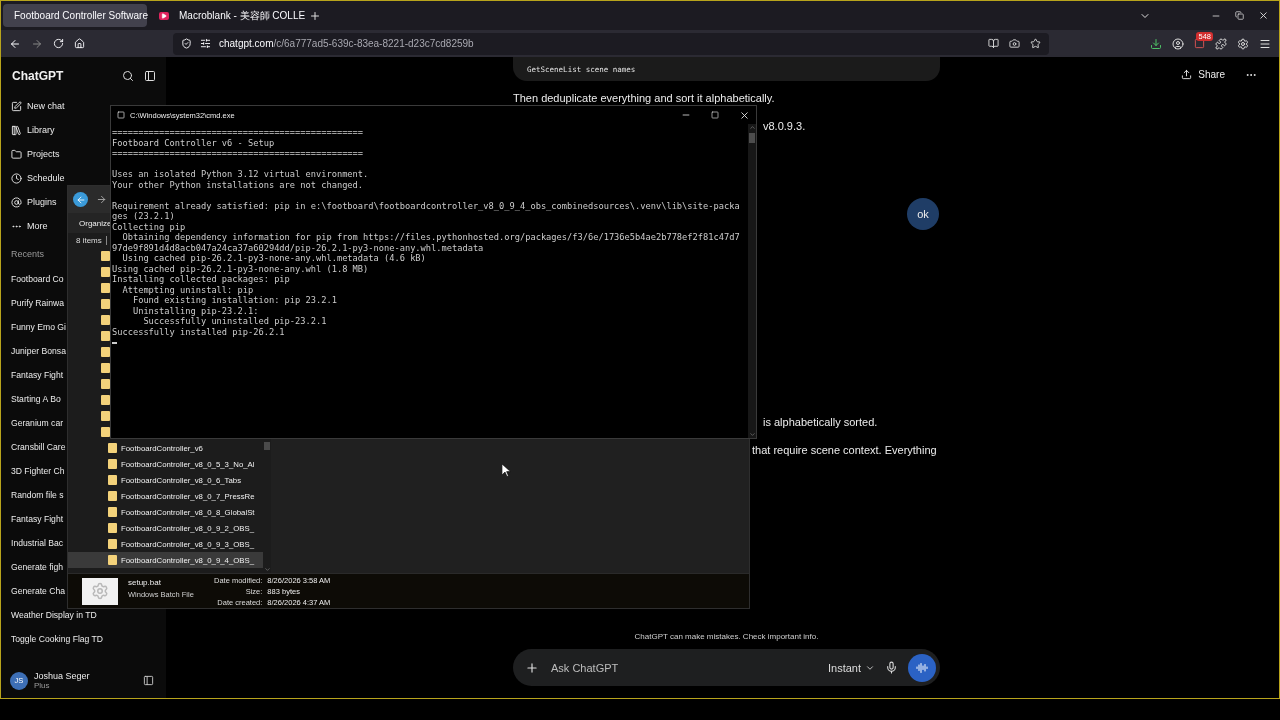 Image resolution: width=1280 pixels, height=720 pixels. I want to click on user-name: Joshua Seger, so click(62, 676).